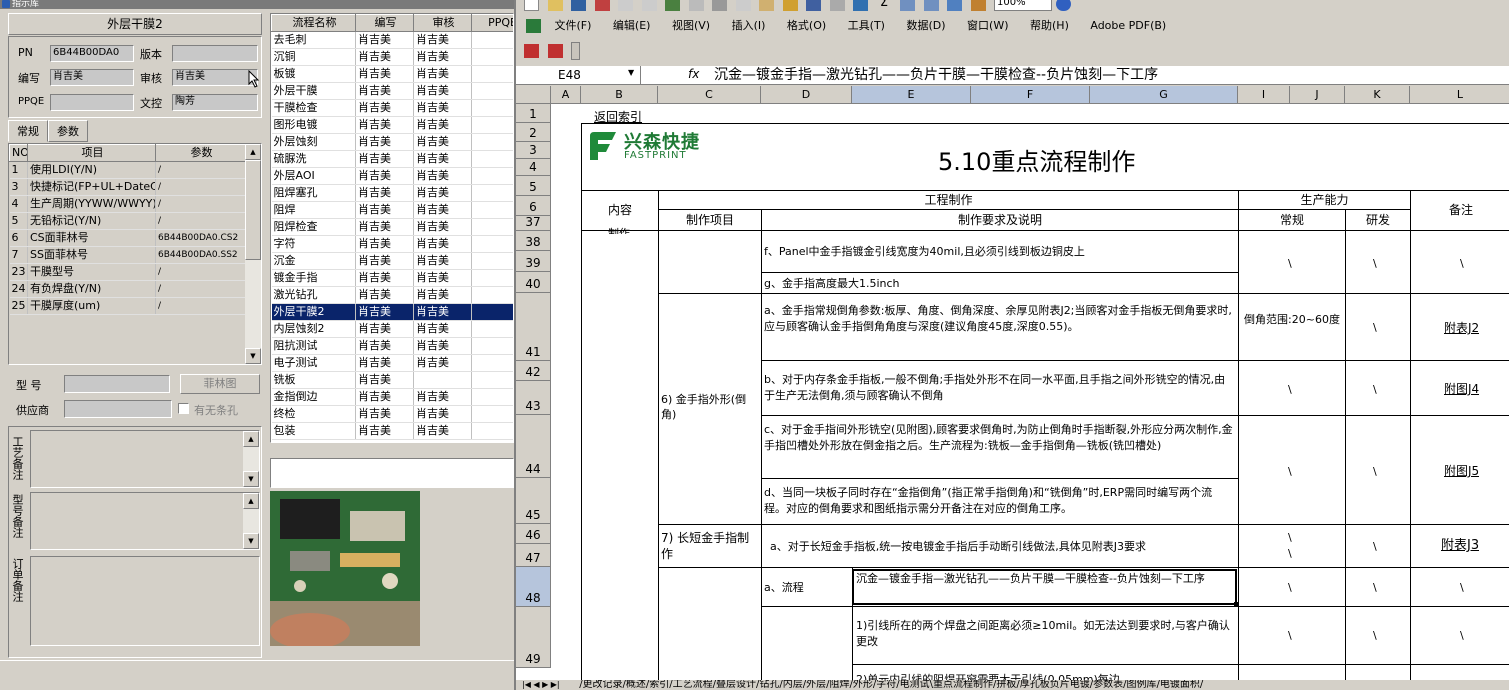 Image resolution: width=1509 pixels, height=690 pixels. I want to click on row-header-44: 44, so click(533, 446).